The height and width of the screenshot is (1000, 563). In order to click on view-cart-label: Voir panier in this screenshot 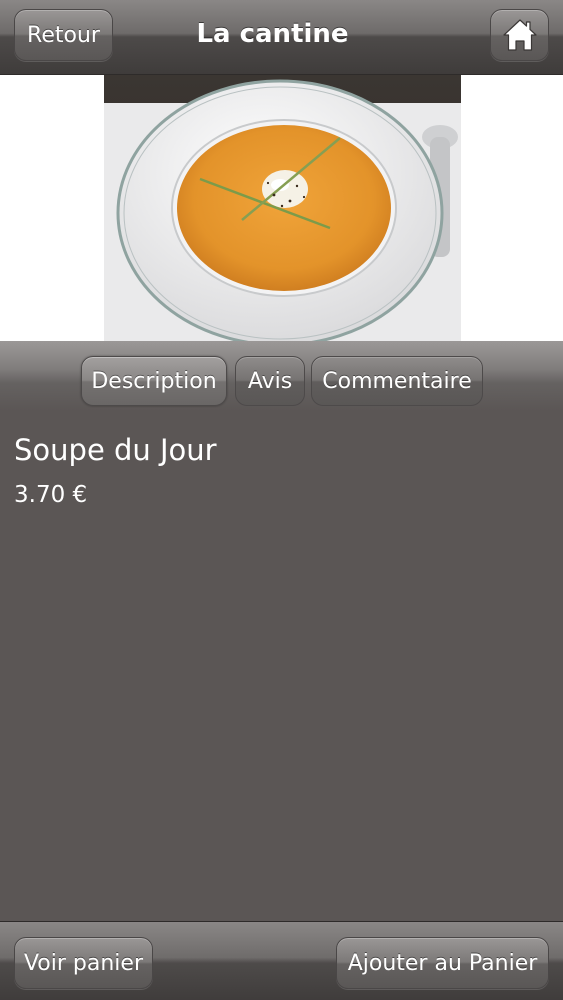, I will do `click(83, 963)`.